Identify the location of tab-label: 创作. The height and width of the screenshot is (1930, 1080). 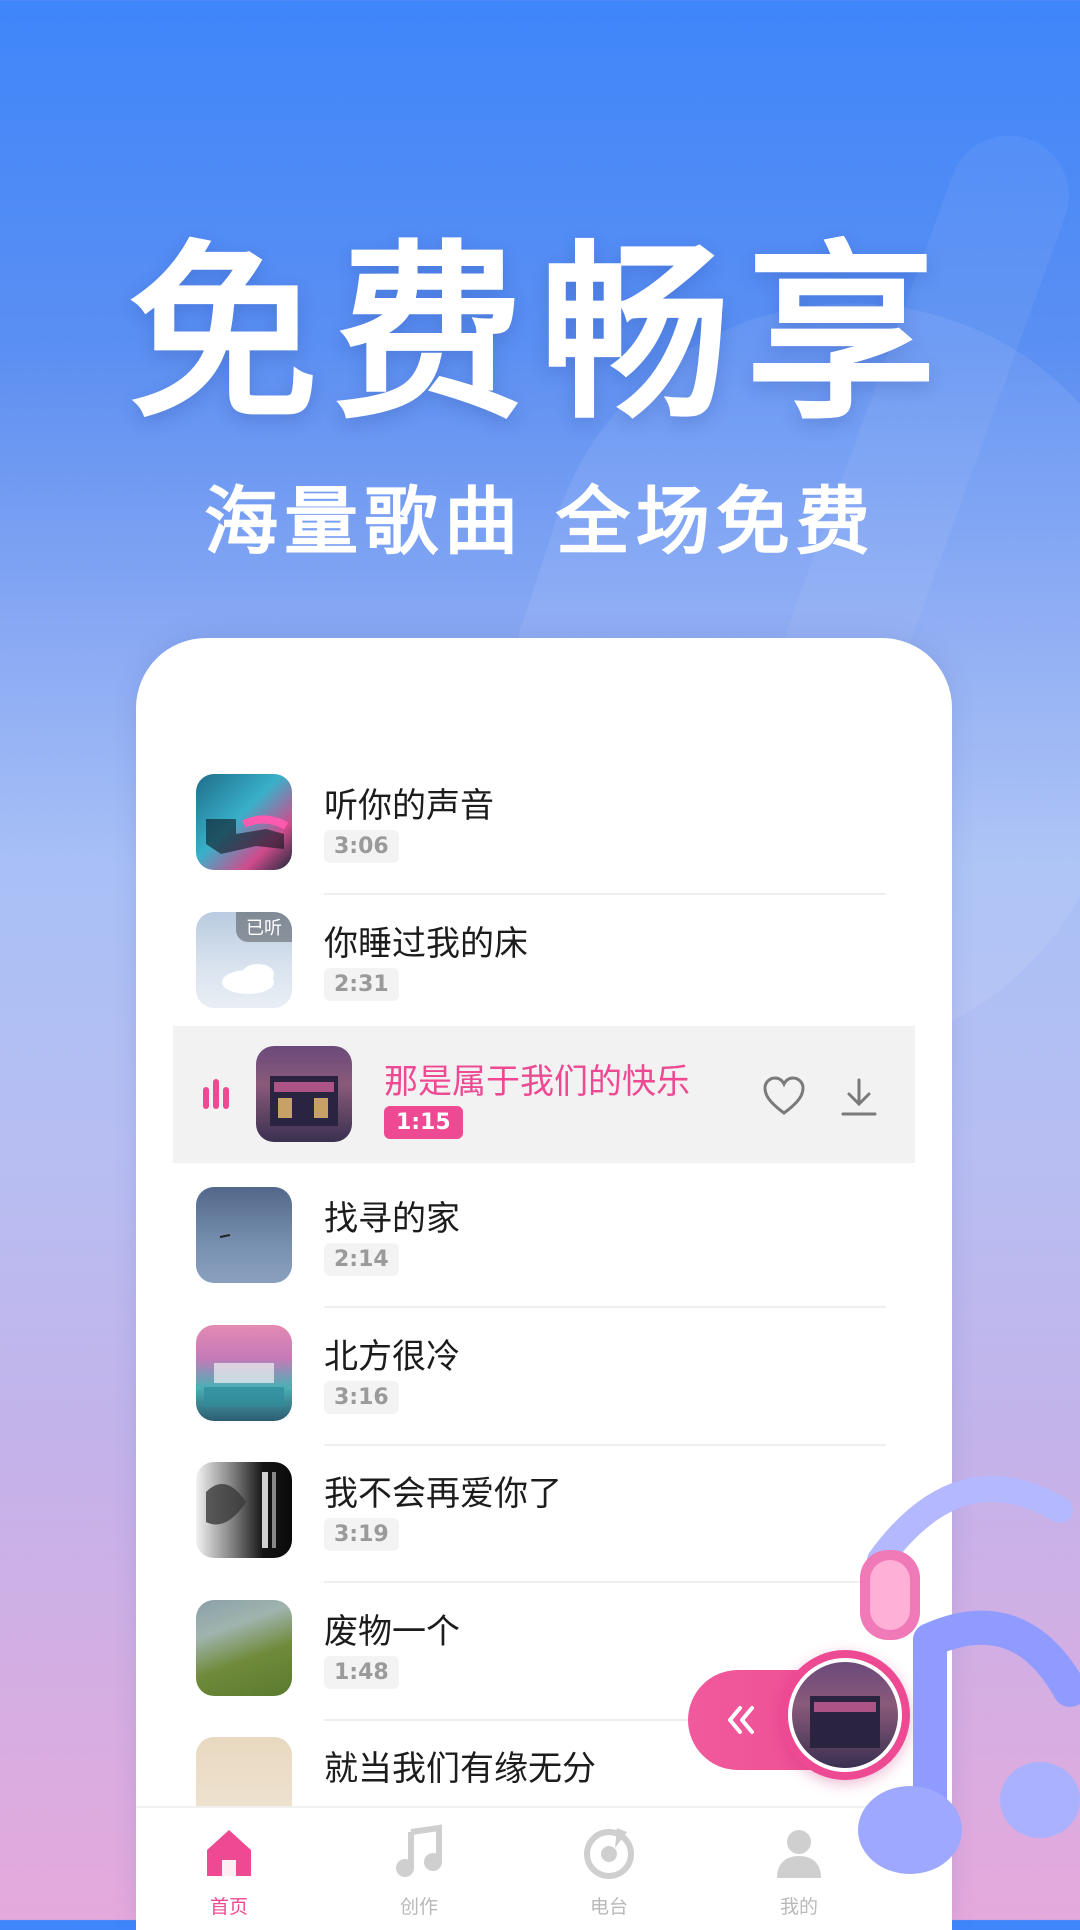
(418, 1907).